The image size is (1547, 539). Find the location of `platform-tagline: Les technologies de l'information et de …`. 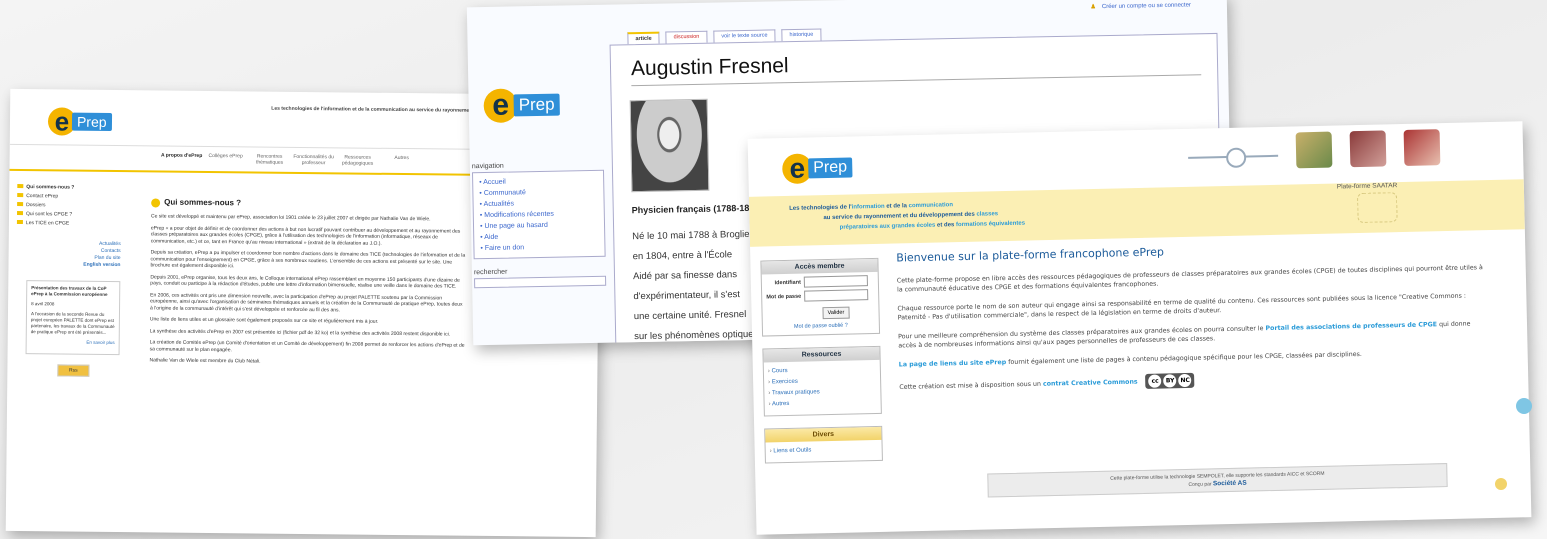

platform-tagline: Les technologies de l'information et de … is located at coordinates (907, 216).